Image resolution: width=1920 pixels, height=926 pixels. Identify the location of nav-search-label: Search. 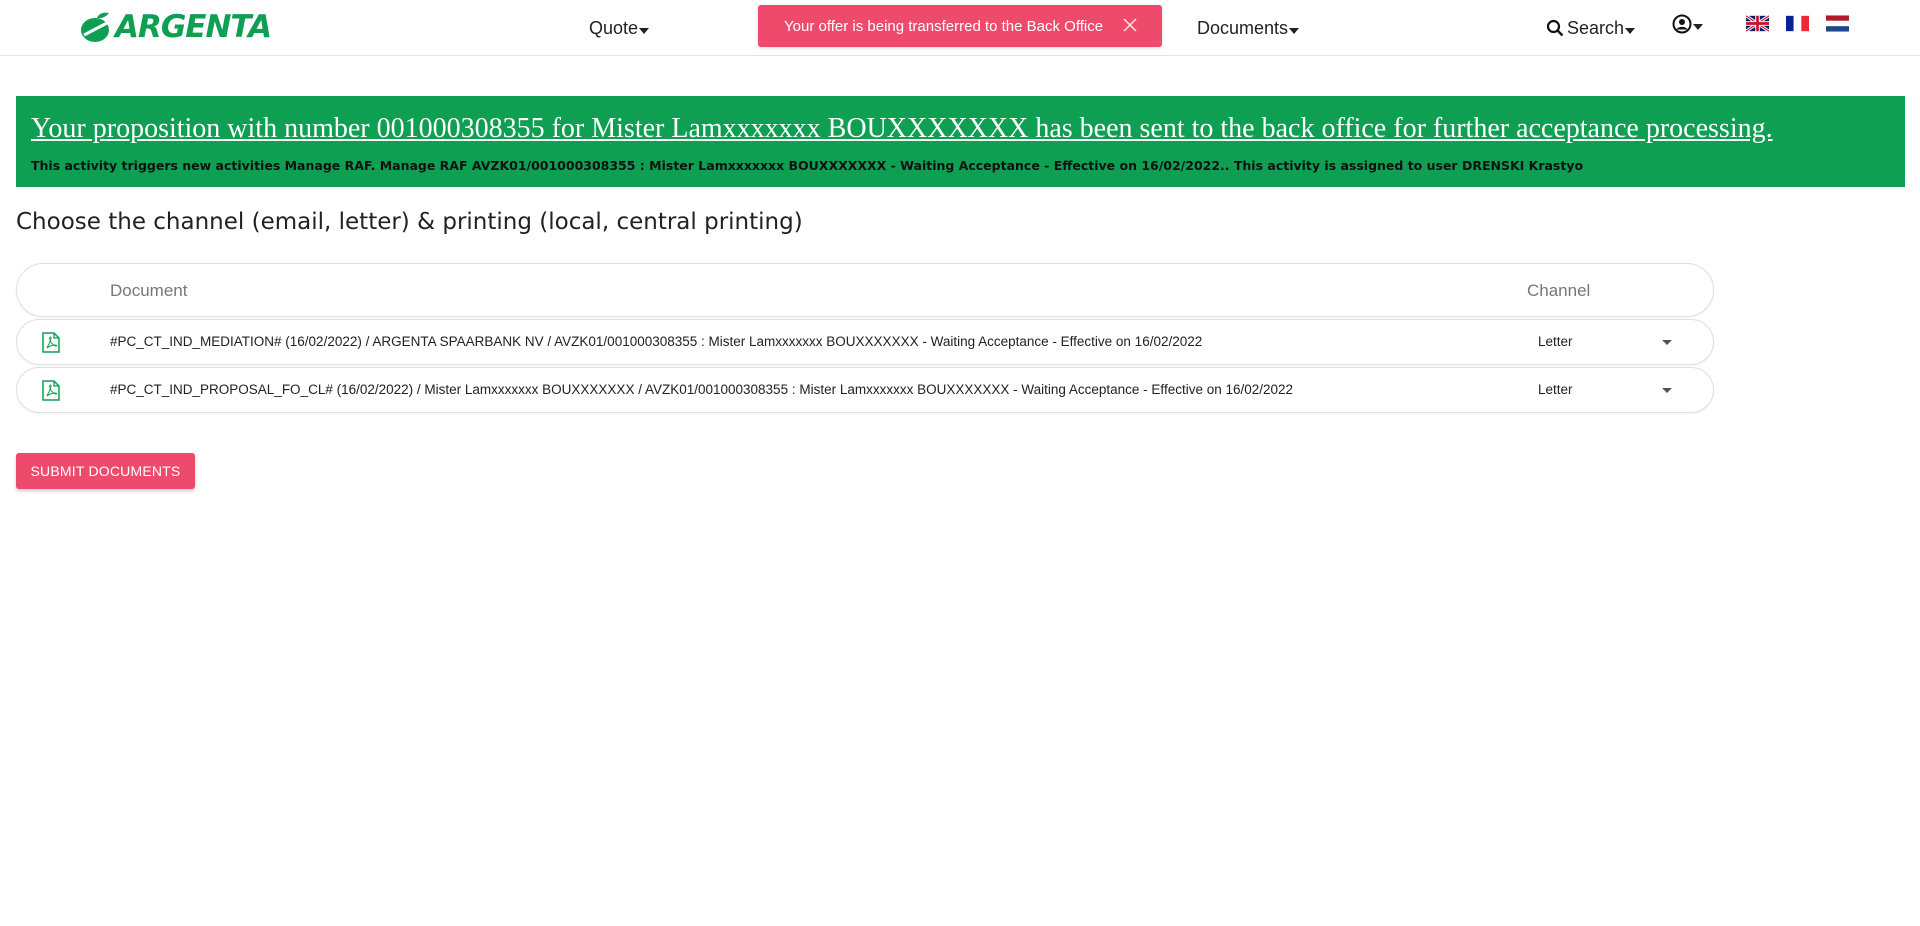
(1596, 28).